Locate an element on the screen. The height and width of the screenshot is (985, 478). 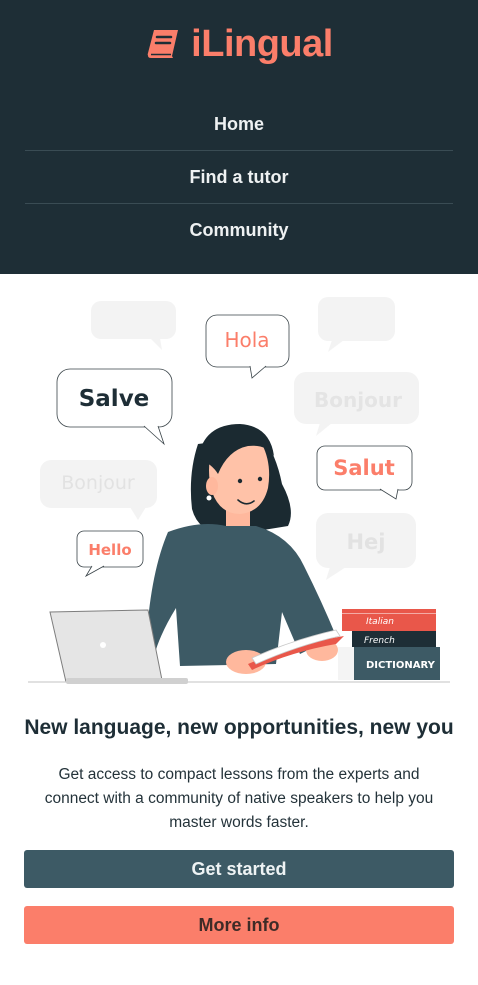
bubble-bonjour-right-text: Bonjour is located at coordinates (358, 400).